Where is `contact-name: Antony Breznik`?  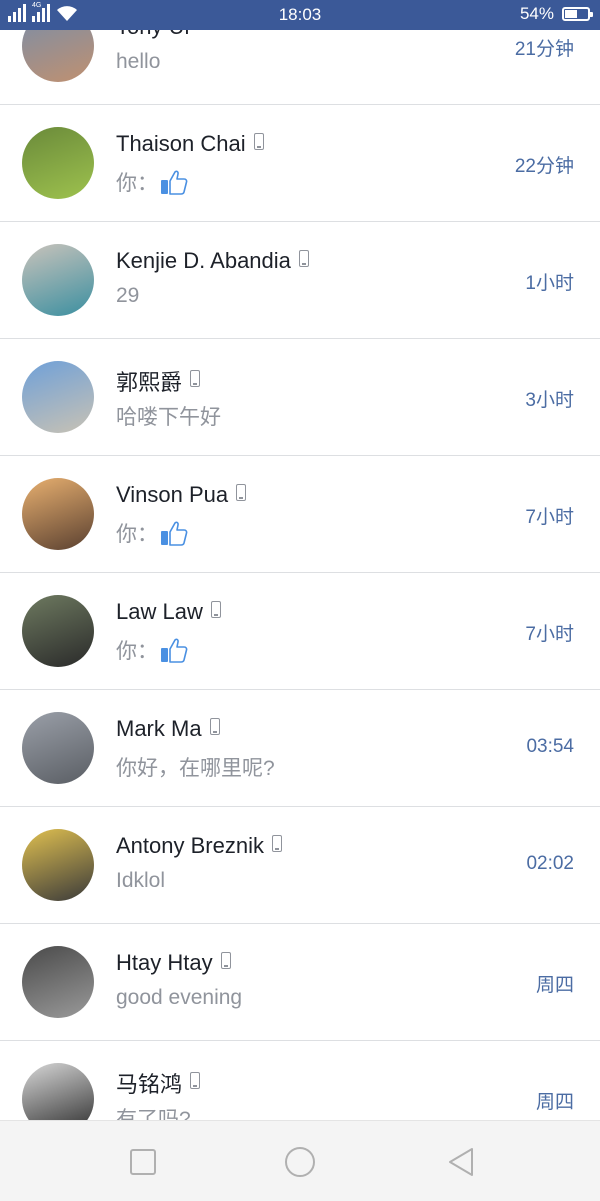 contact-name: Antony Breznik is located at coordinates (190, 845).